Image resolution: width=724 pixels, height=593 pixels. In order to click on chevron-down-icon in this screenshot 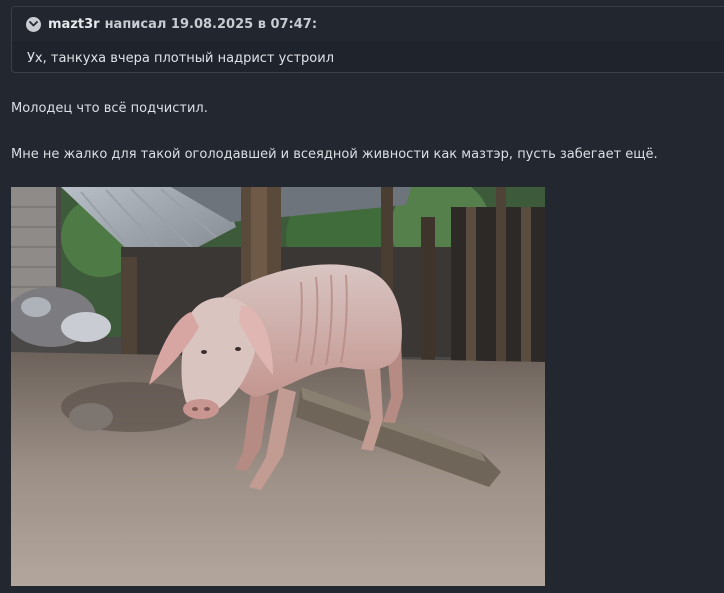, I will do `click(33, 24)`.